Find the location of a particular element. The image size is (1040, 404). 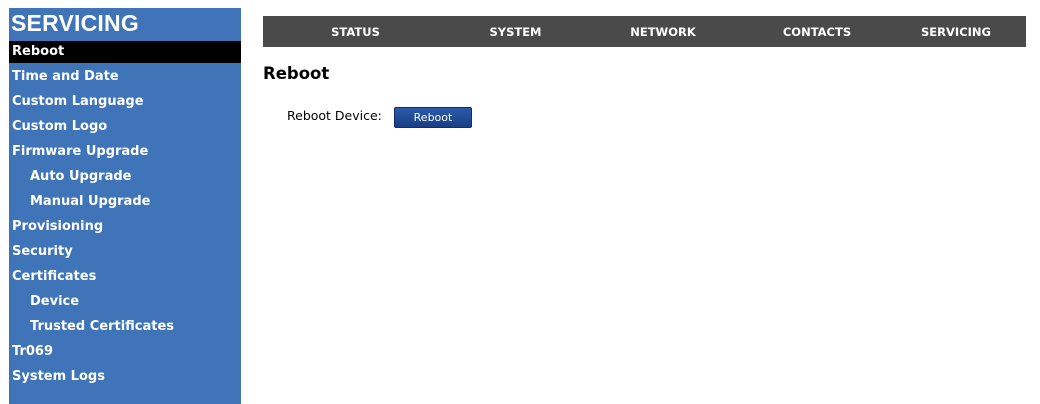

sidebar-item-manual-upgrade: Manual Upgrade is located at coordinates (125, 201).